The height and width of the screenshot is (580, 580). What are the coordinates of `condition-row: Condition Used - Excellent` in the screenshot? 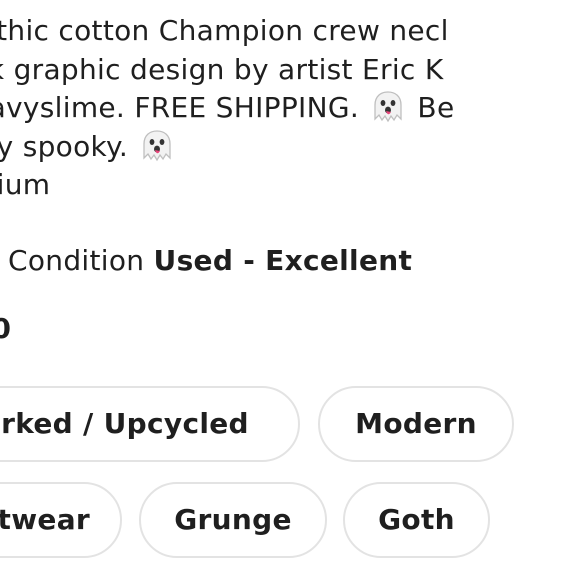 It's located at (210, 261).